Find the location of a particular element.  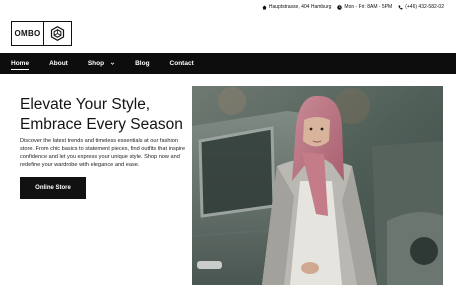

nav-shop-label: Shop is located at coordinates (96, 63).